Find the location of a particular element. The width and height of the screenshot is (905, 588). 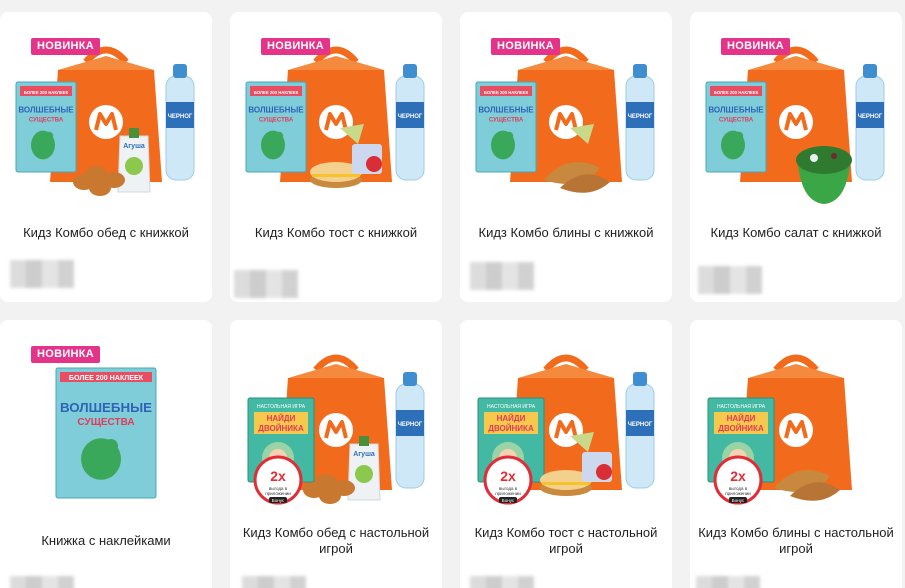

product-image: БОЛЕЕ 200 НАКЛЕЕК ВОЛШЕБНЫЕ СУЩЕСТВА is located at coordinates (106, 433).